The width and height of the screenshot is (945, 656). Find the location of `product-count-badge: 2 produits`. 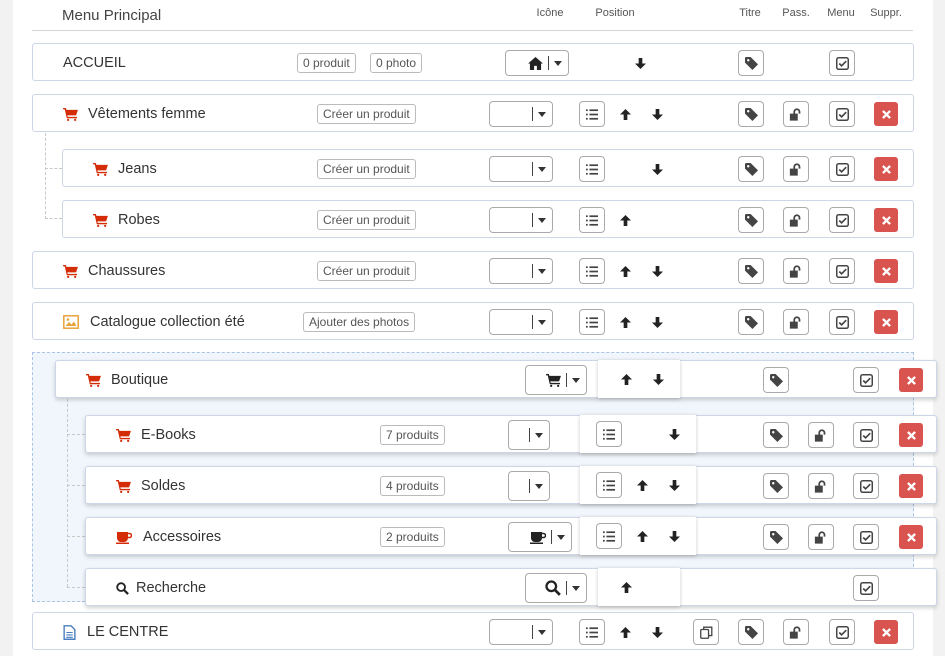

product-count-badge: 2 produits is located at coordinates (412, 537).